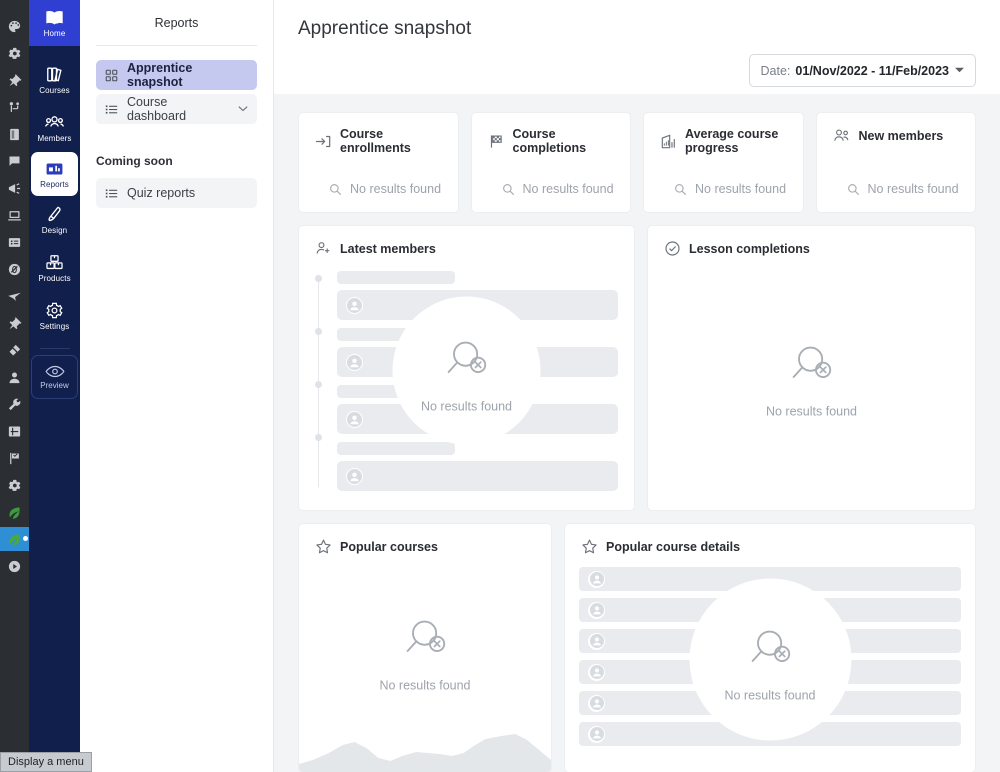  What do you see at coordinates (551, 197) in the screenshot?
I see `empty-state: No results found` at bounding box center [551, 197].